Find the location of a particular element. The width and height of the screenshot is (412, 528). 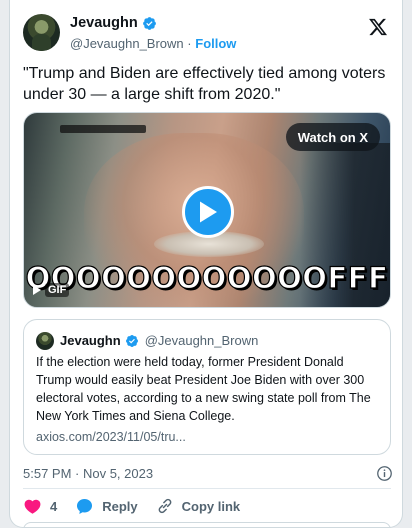

like-count: 4 is located at coordinates (54, 506).